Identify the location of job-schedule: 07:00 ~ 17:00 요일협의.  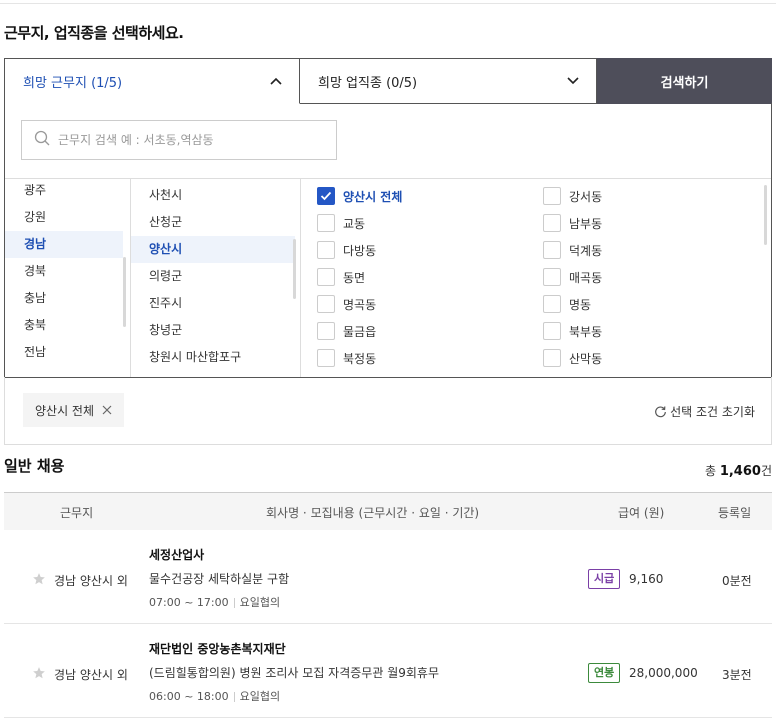
(214, 602).